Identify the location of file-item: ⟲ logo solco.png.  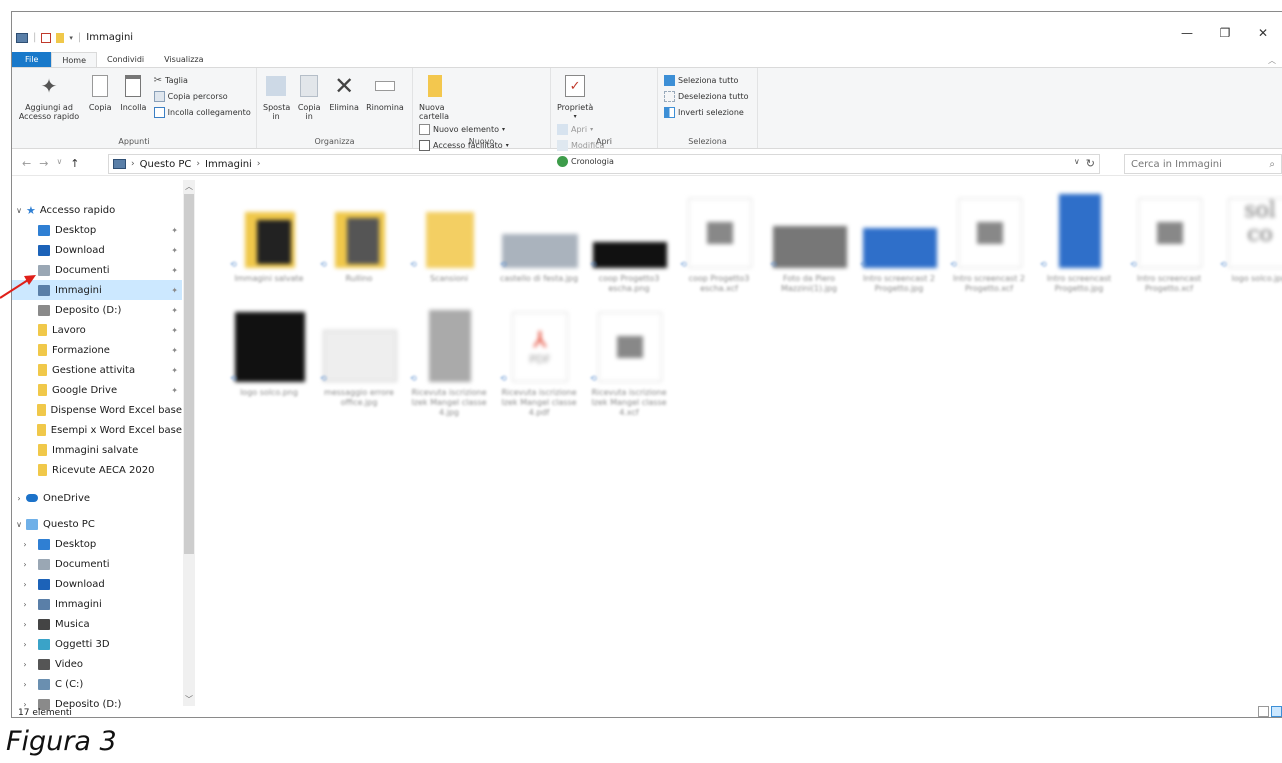
(269, 360).